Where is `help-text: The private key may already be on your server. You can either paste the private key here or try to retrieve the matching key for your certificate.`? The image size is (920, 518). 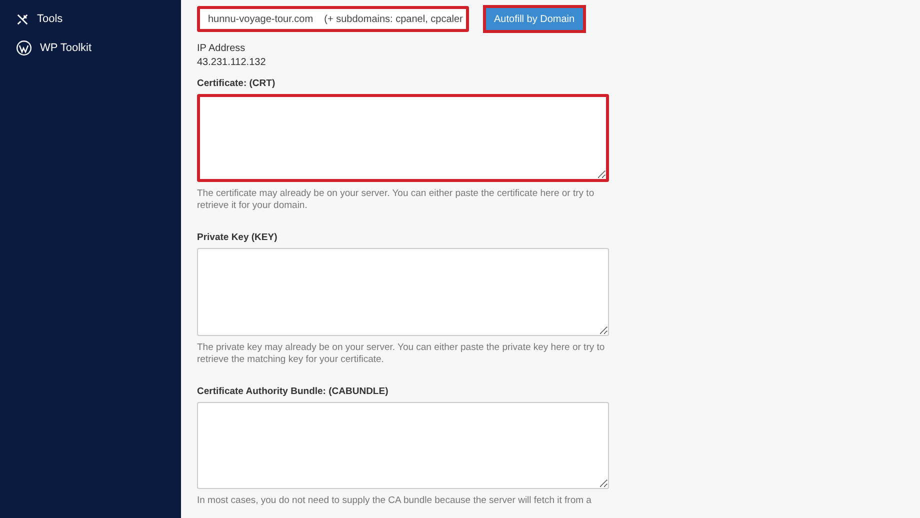 help-text: The private key may already be on your server. You can either paste the private key here or try to retrieve the matching key for your certificate. is located at coordinates (401, 354).